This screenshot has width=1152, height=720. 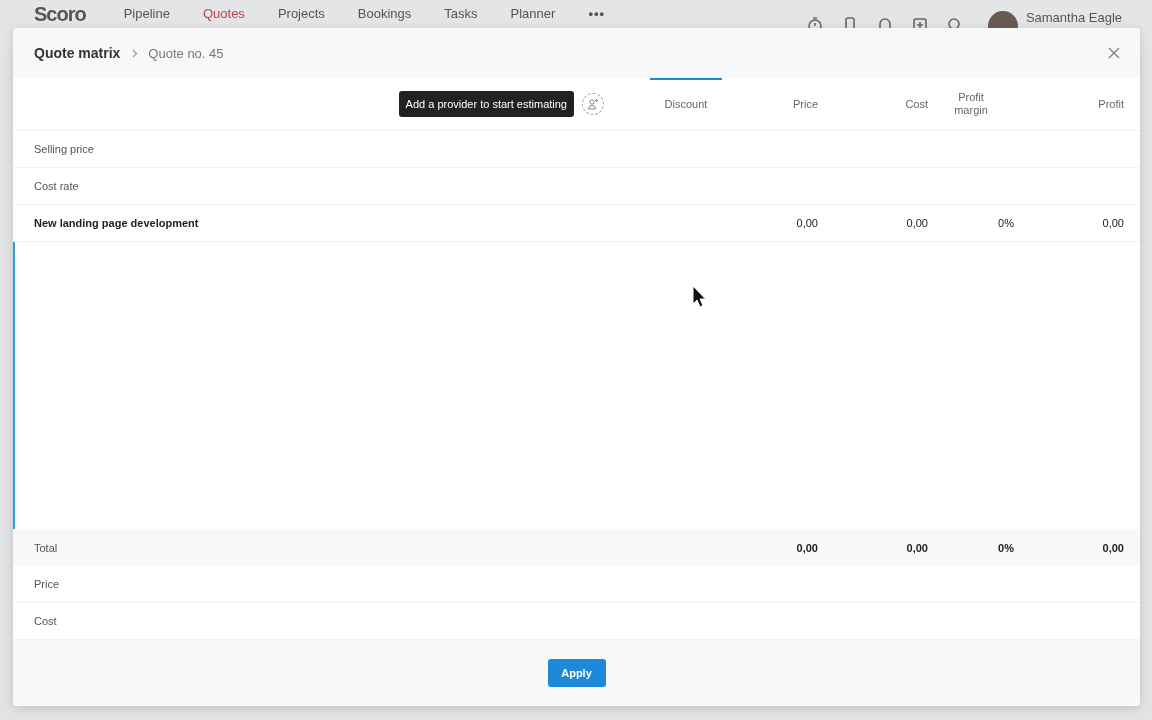 I want to click on column-header: Cost, so click(x=873, y=104).